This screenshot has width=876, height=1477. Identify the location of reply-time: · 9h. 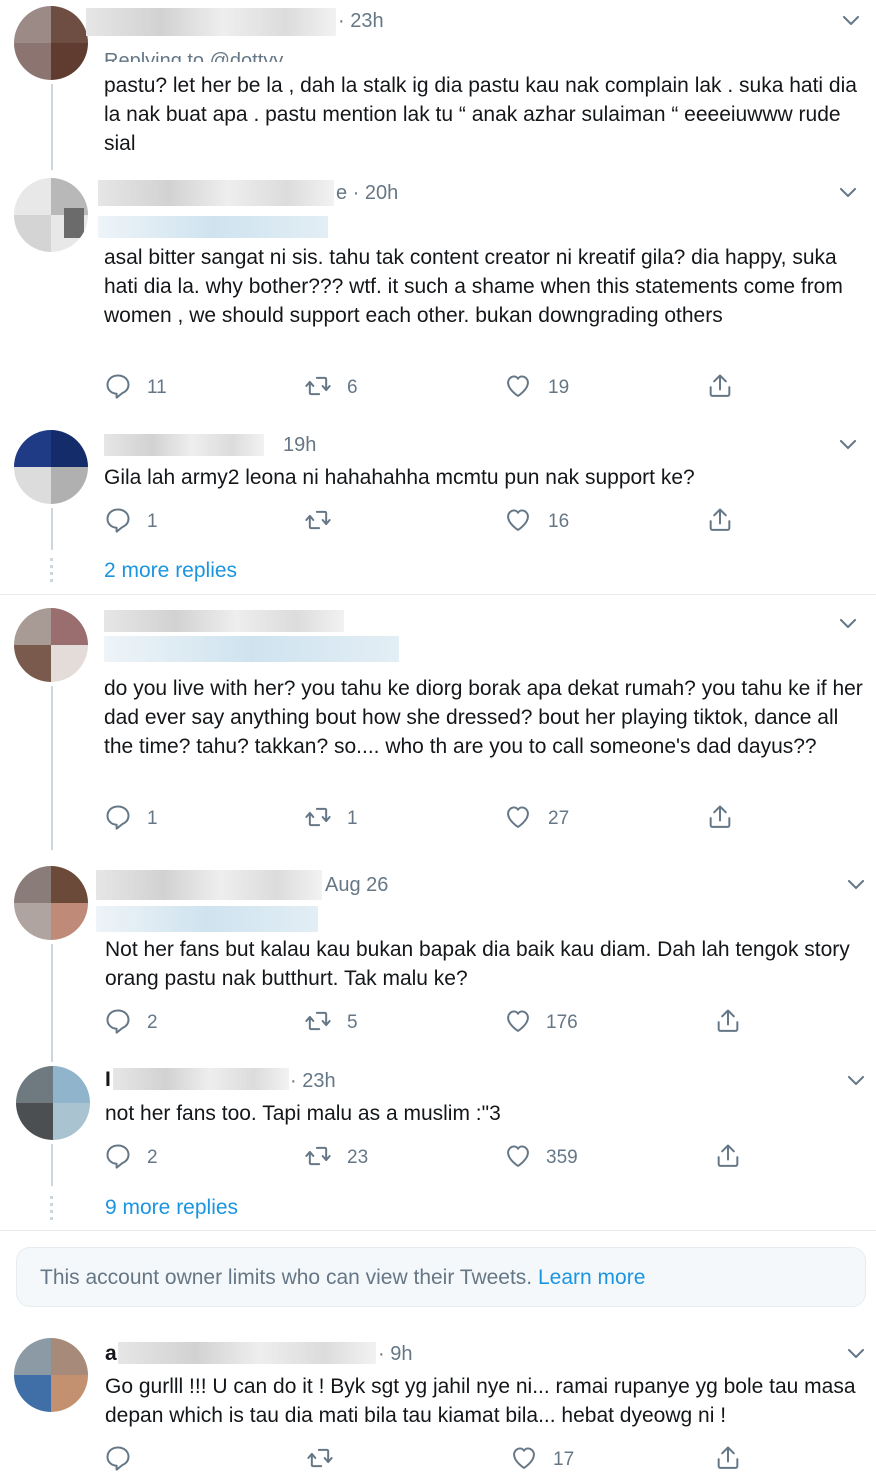
(395, 1354).